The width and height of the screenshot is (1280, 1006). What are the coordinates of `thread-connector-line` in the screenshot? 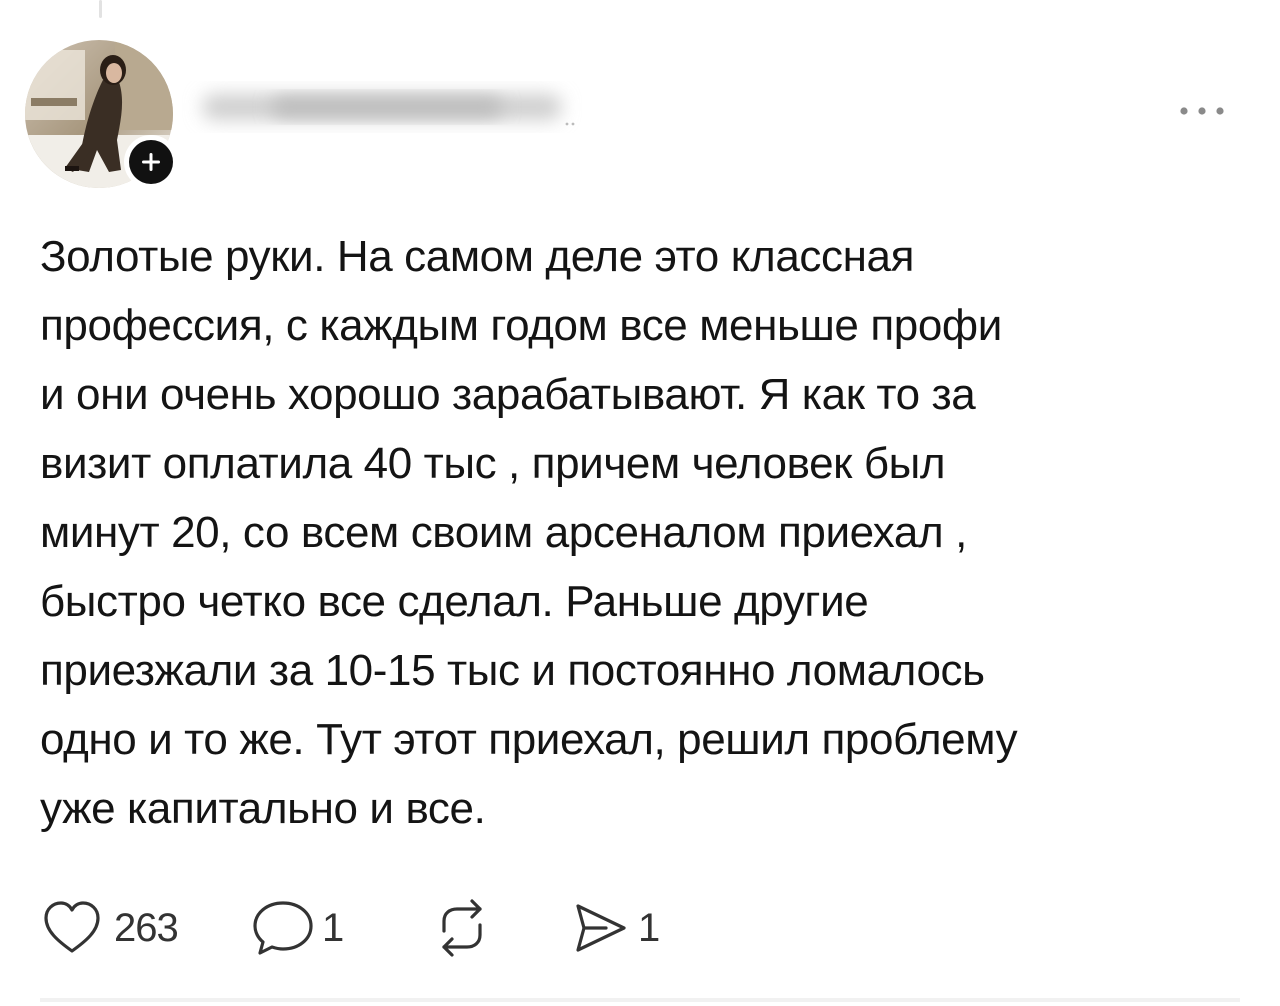 It's located at (100, 9).